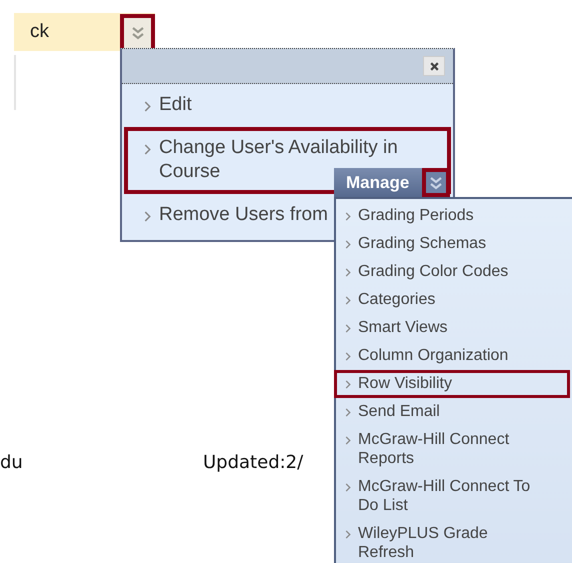  I want to click on header-label: ck, so click(39, 32).